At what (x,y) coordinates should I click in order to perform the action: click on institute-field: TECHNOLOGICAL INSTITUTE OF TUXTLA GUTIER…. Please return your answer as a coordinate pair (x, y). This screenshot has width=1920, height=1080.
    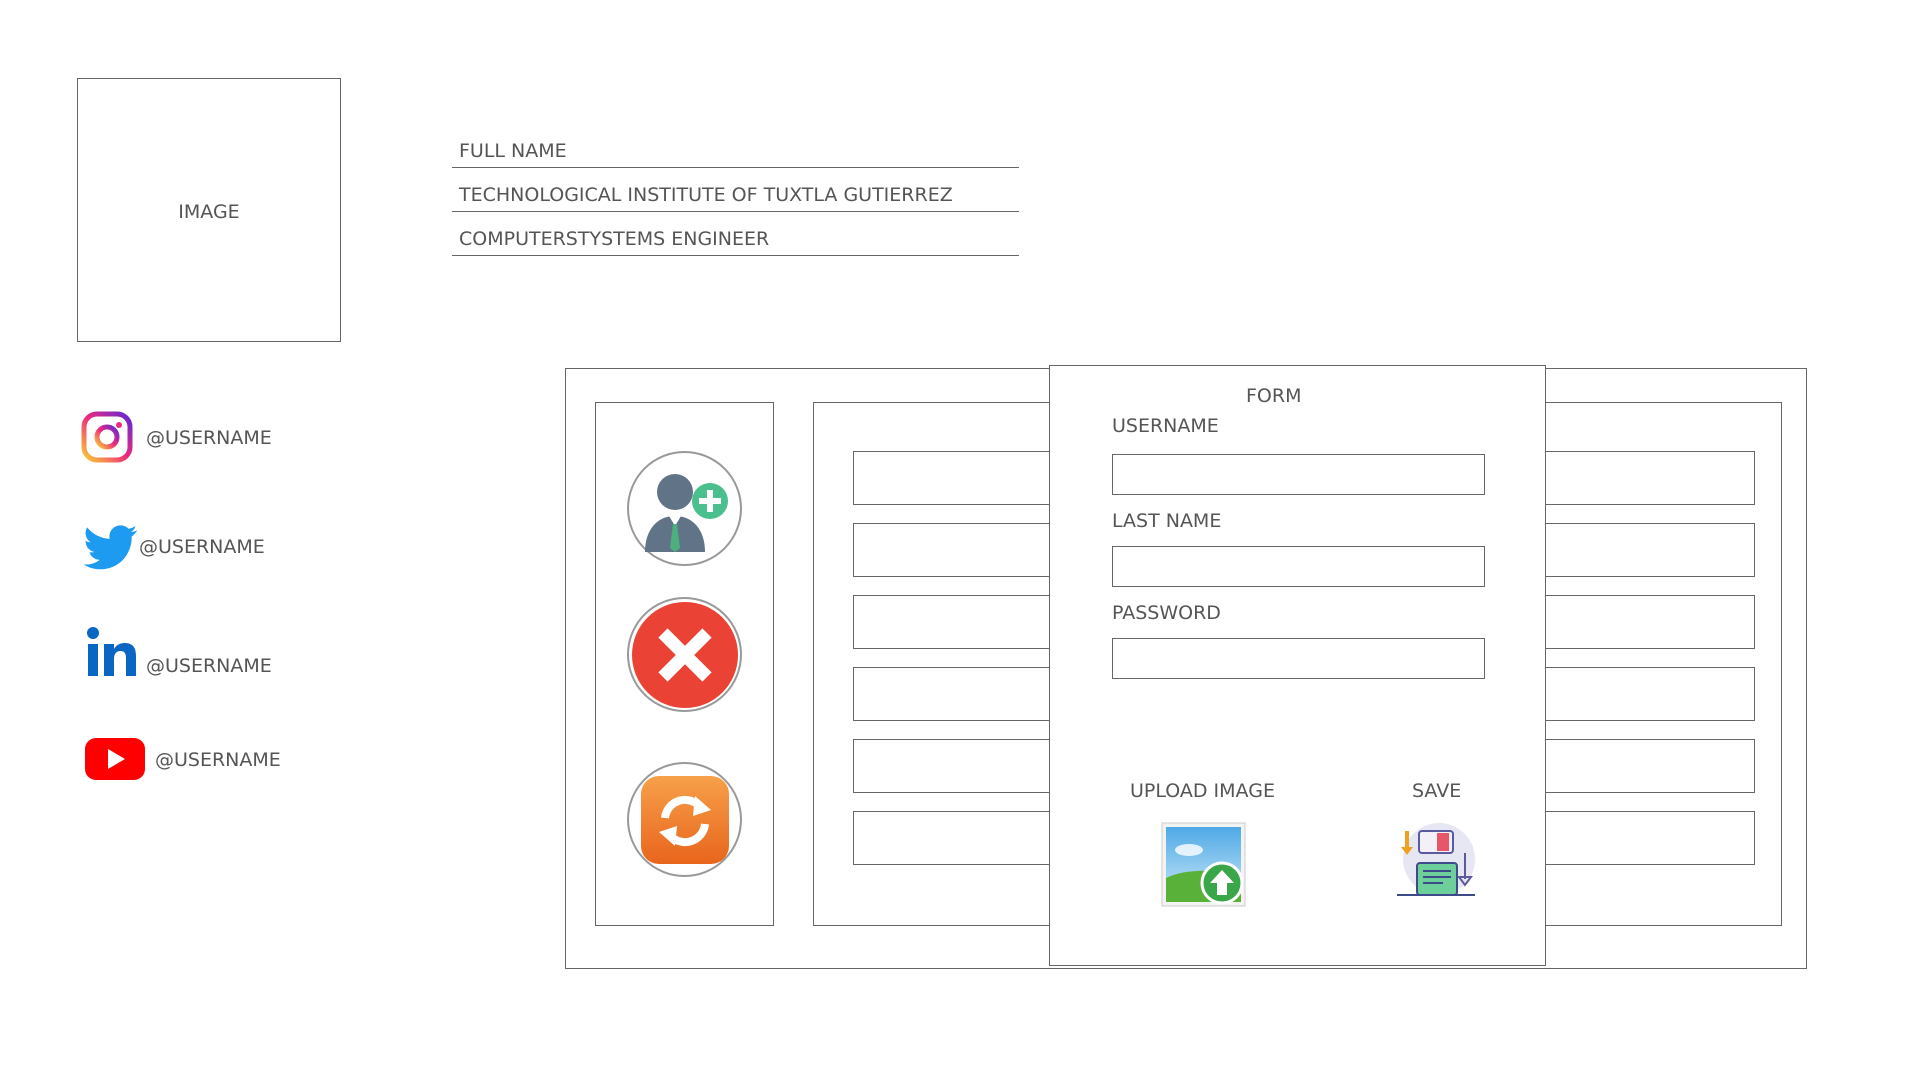
    Looking at the image, I should click on (735, 195).